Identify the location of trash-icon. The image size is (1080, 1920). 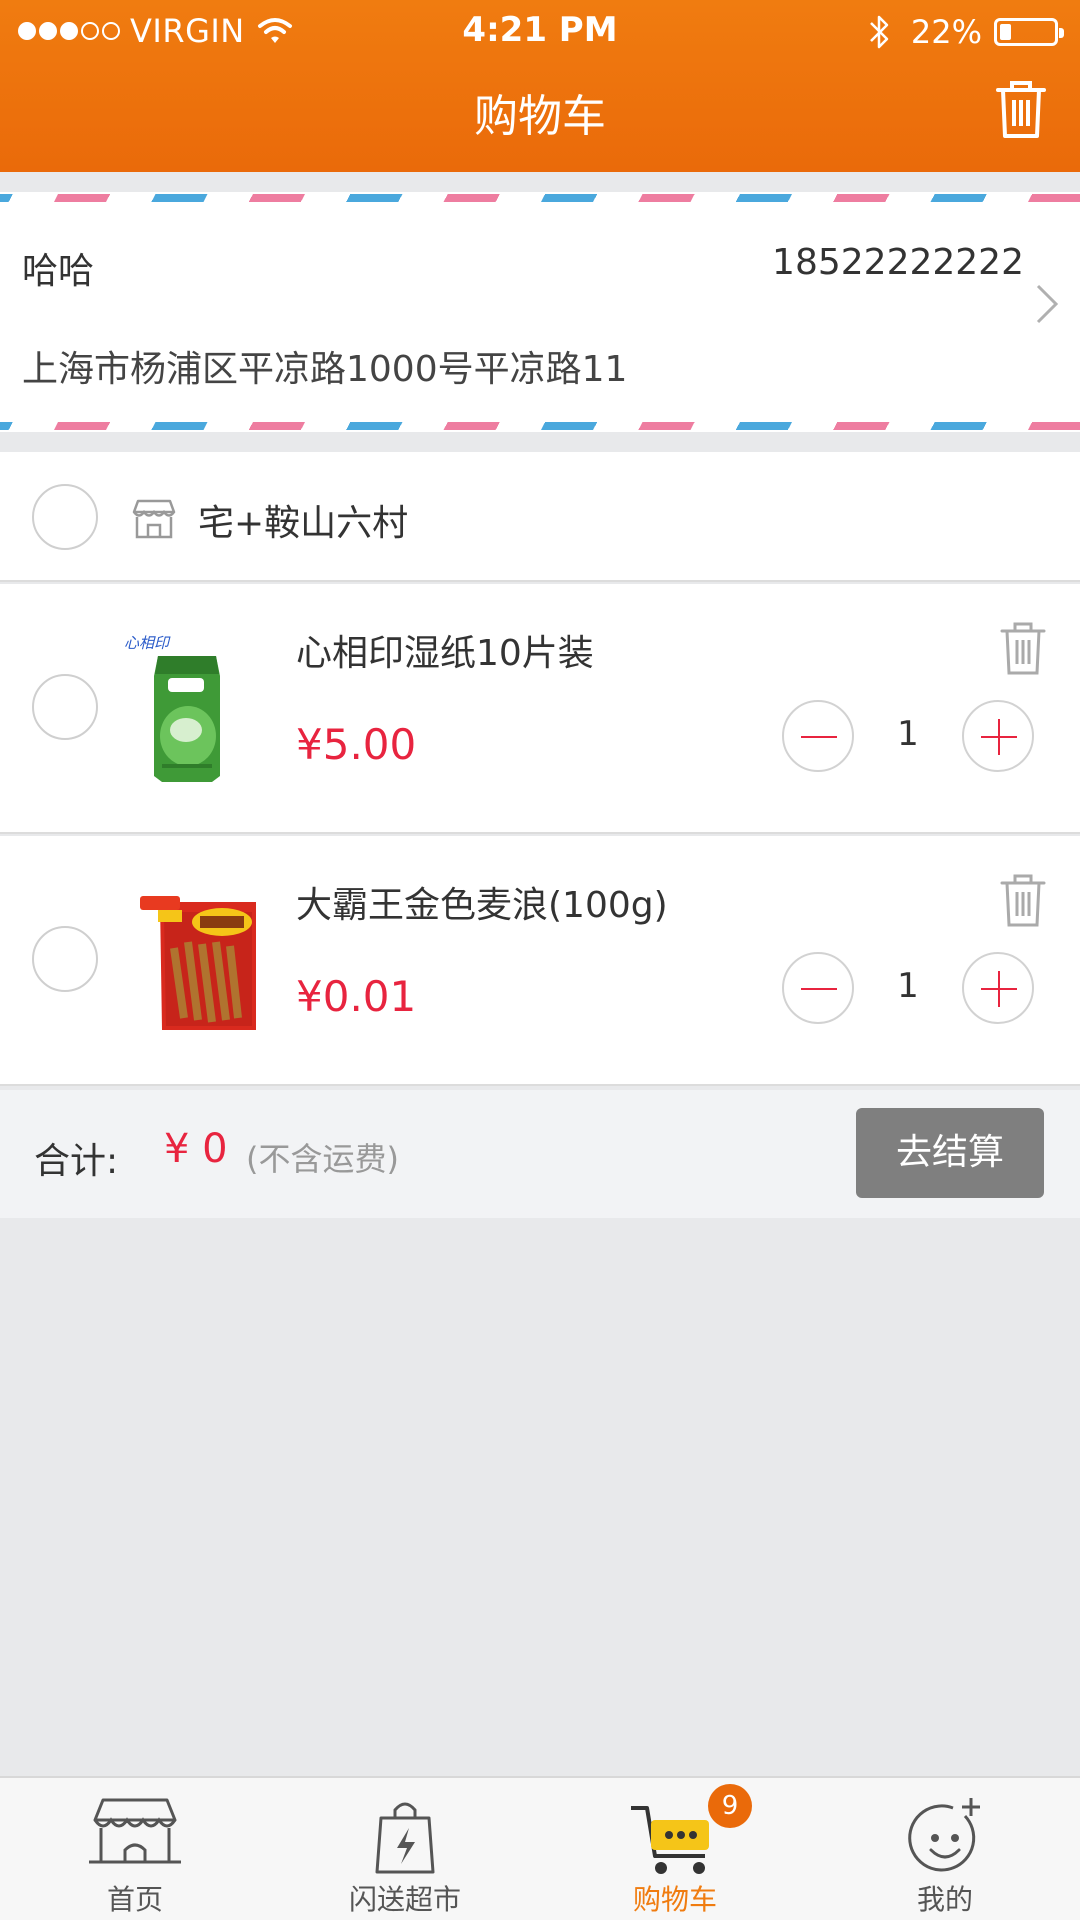
(1021, 109).